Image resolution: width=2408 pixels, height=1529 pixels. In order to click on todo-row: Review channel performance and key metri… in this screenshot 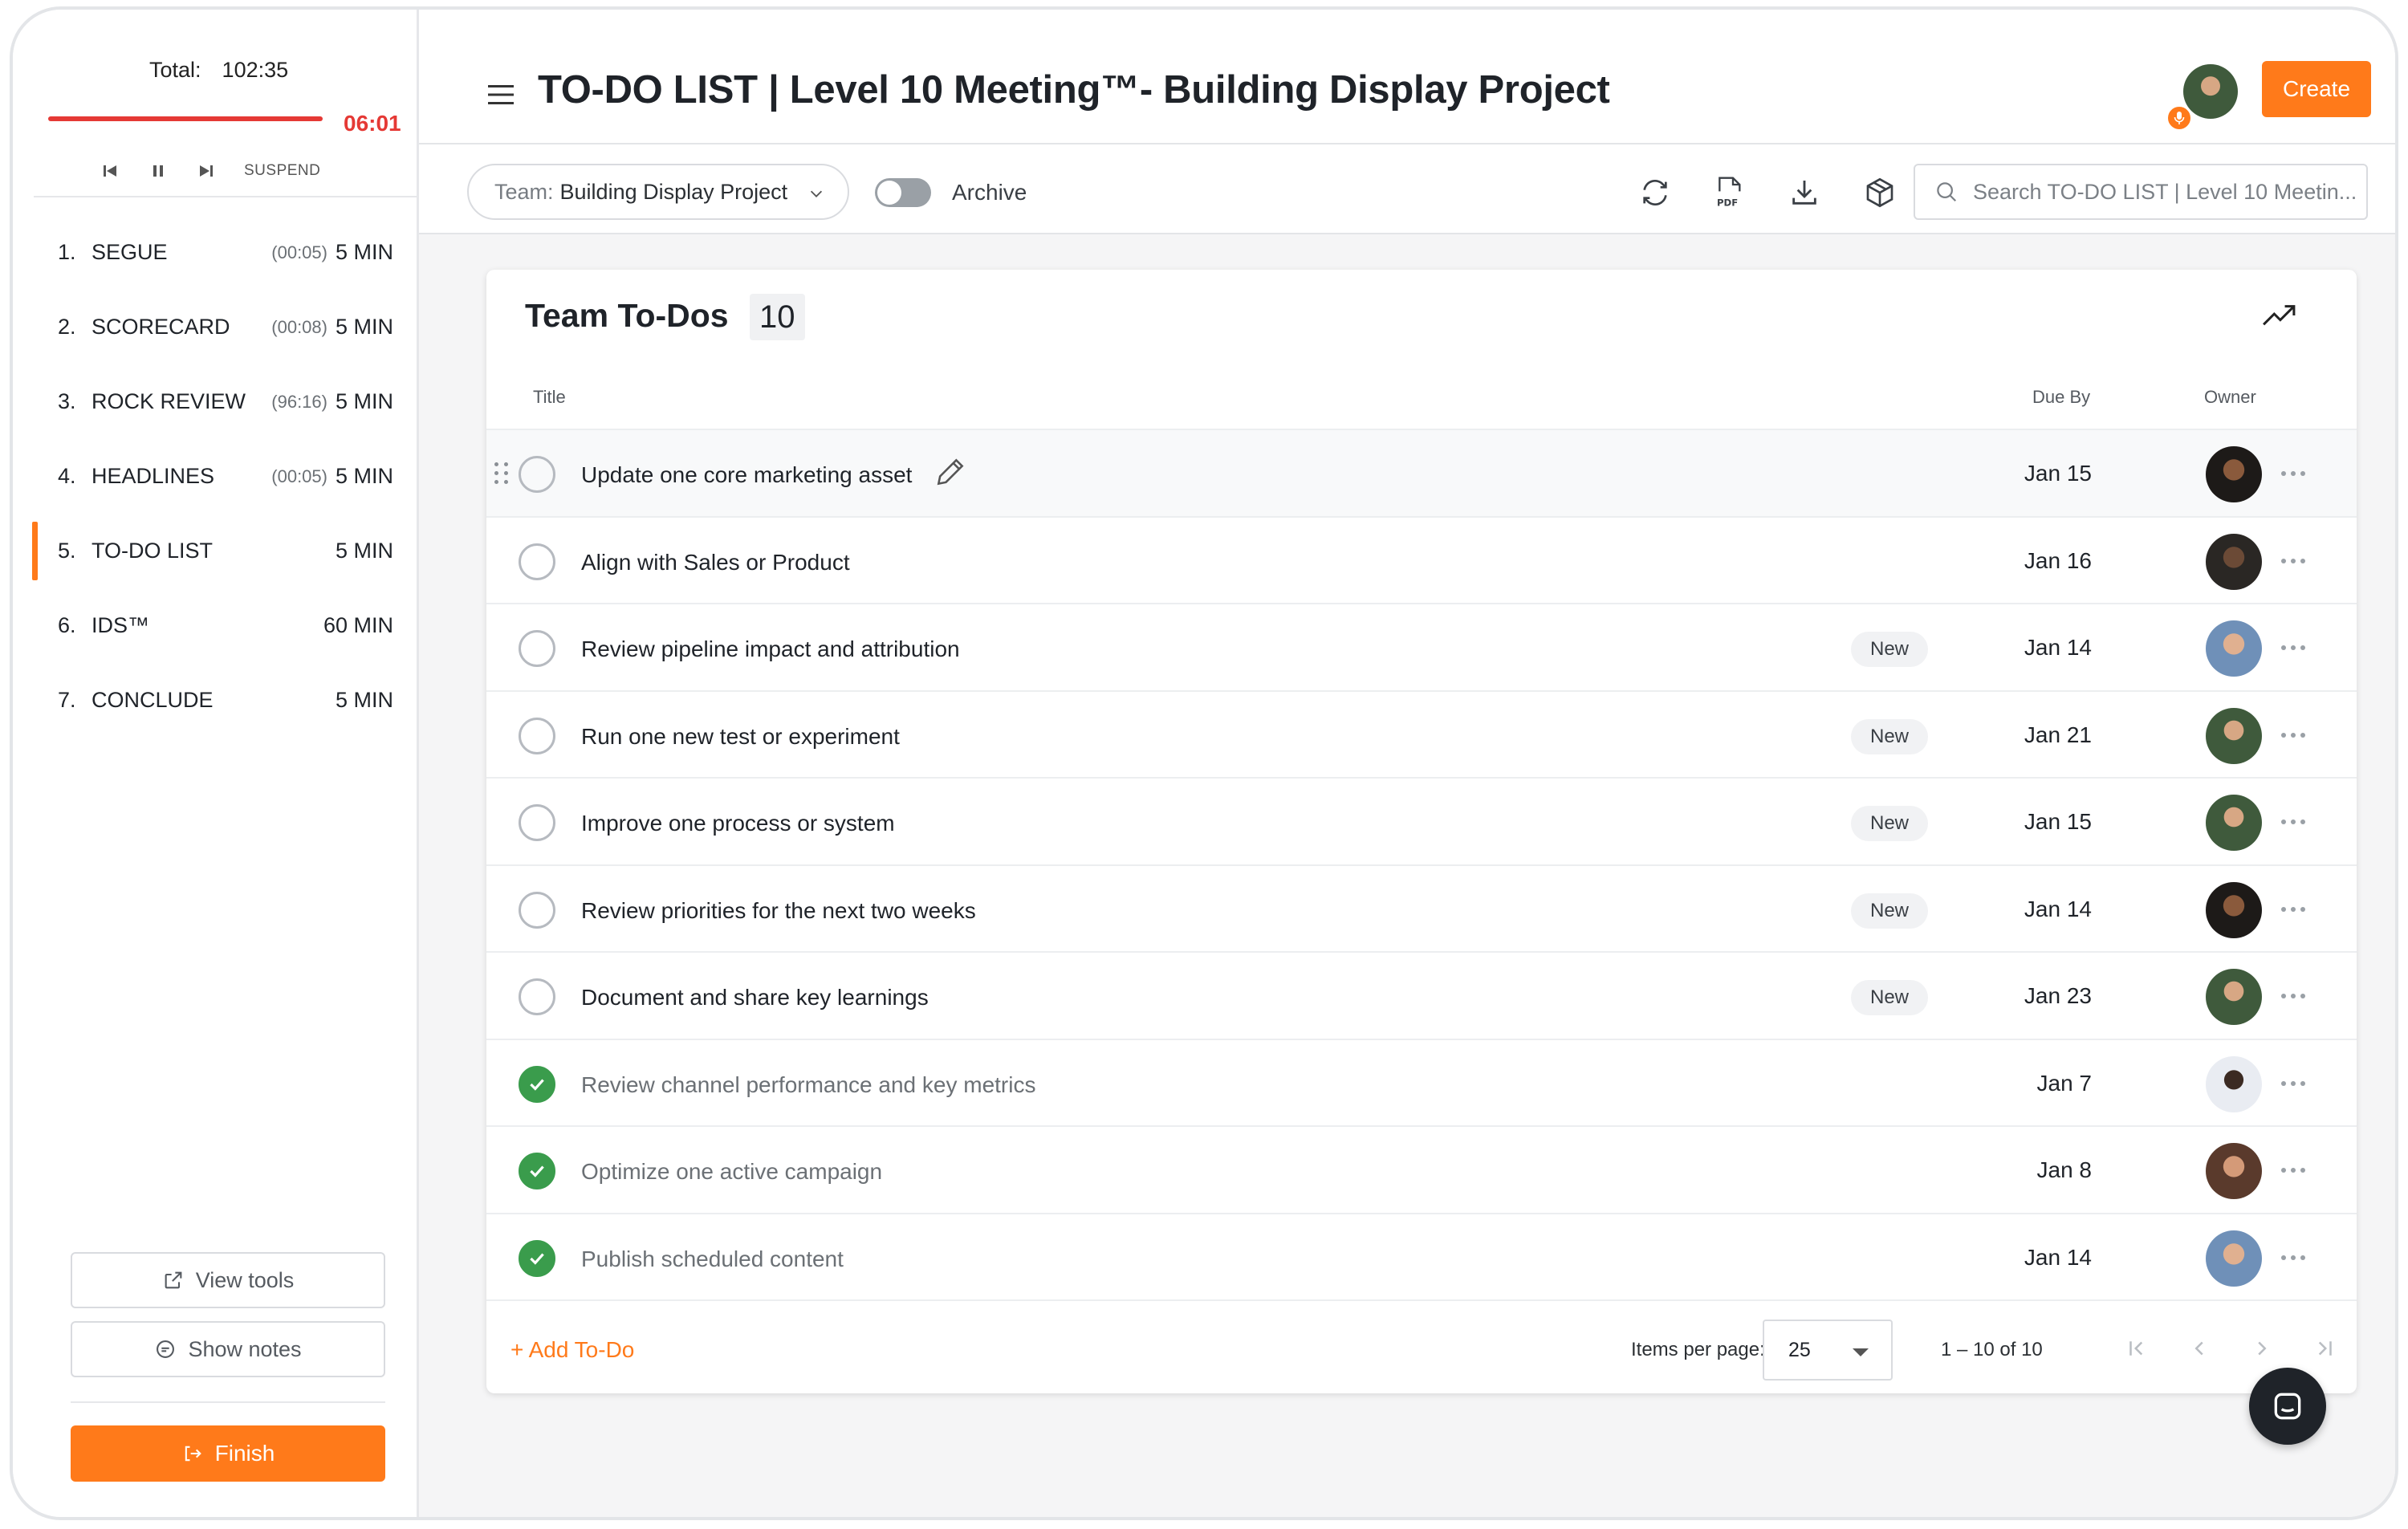, I will do `click(1421, 1083)`.